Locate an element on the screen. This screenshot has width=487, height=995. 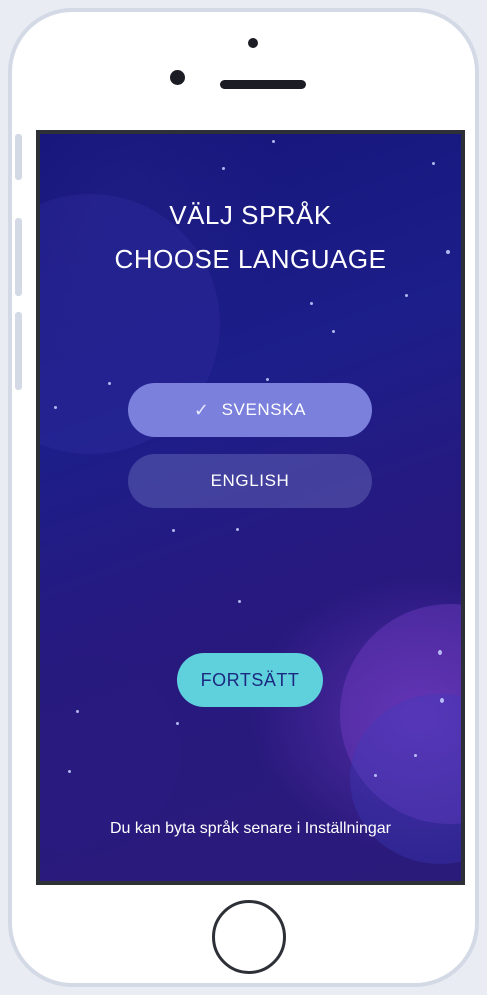
language-option-label: ENGLISH is located at coordinates (250, 480).